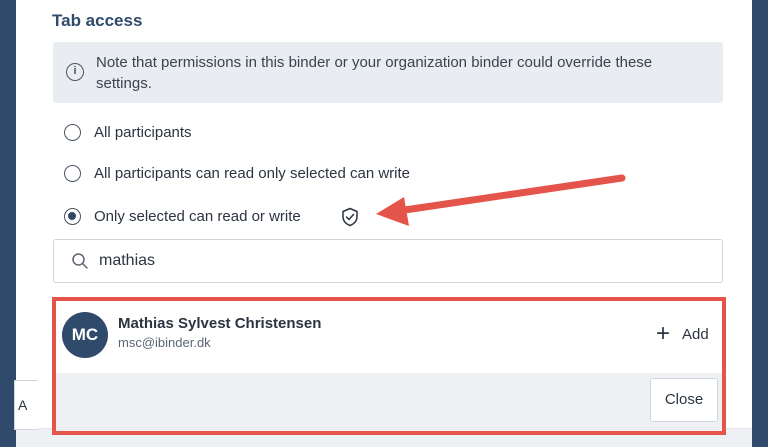  Describe the element at coordinates (197, 216) in the screenshot. I see `radio-label: Only selected can read or write` at that location.